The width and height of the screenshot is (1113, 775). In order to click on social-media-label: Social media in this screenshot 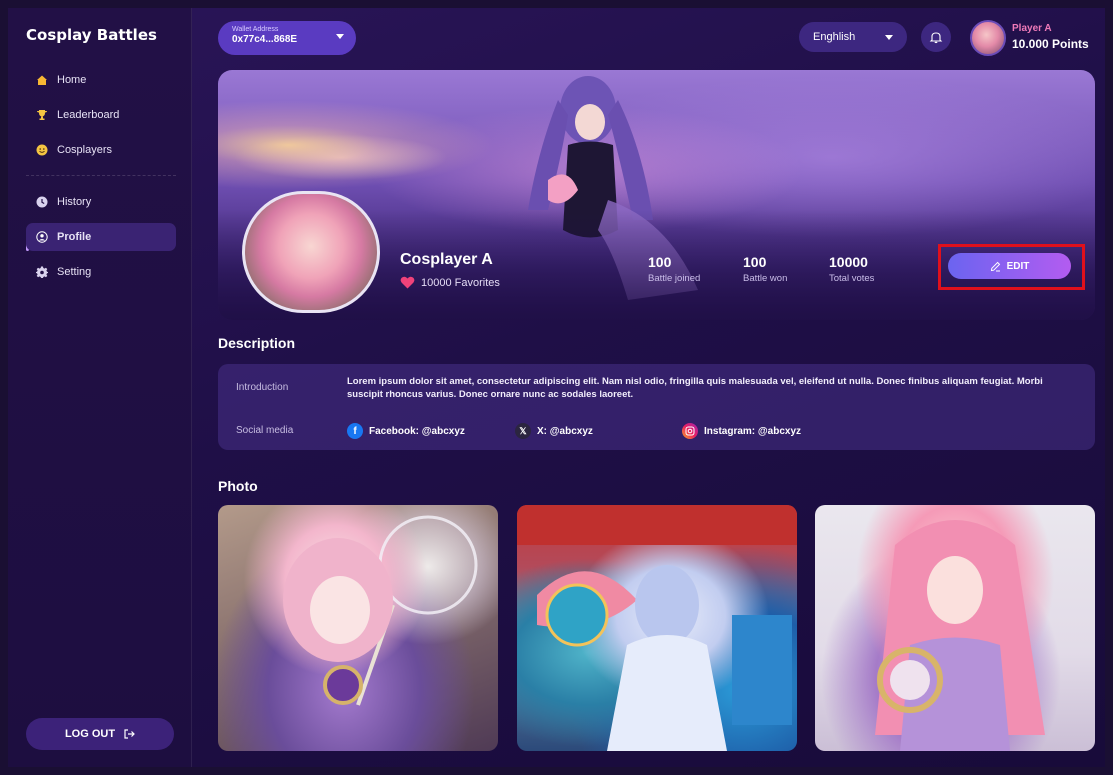, I will do `click(265, 430)`.